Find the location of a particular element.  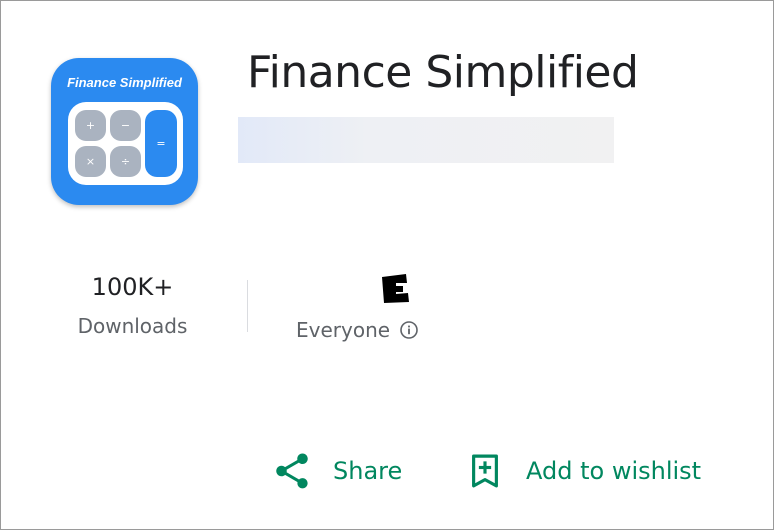

content-rating-label: Everyone is located at coordinates (343, 330).